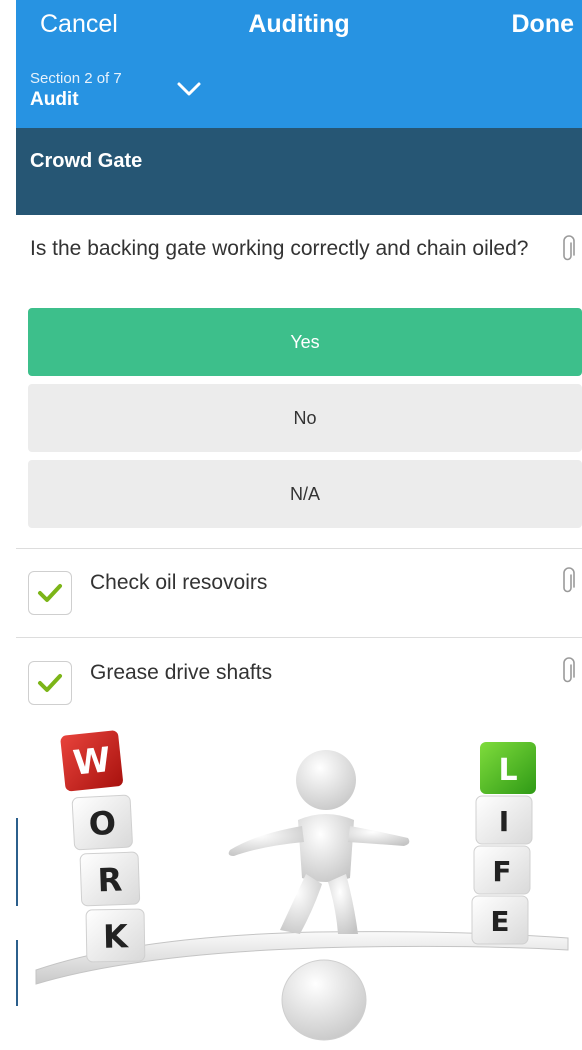 Image resolution: width=582 pixels, height=1050 pixels. Describe the element at coordinates (504, 821) in the screenshot. I see `cube-letter: I` at that location.